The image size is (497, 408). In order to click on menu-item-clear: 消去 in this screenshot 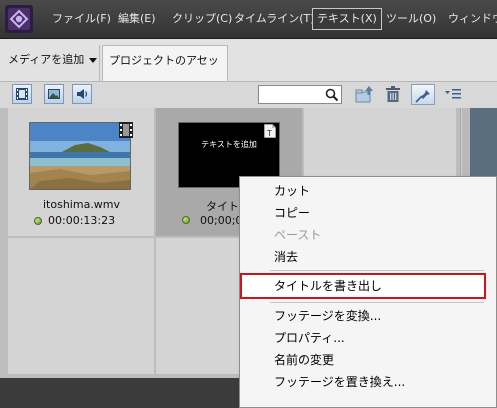, I will do `click(364, 257)`.